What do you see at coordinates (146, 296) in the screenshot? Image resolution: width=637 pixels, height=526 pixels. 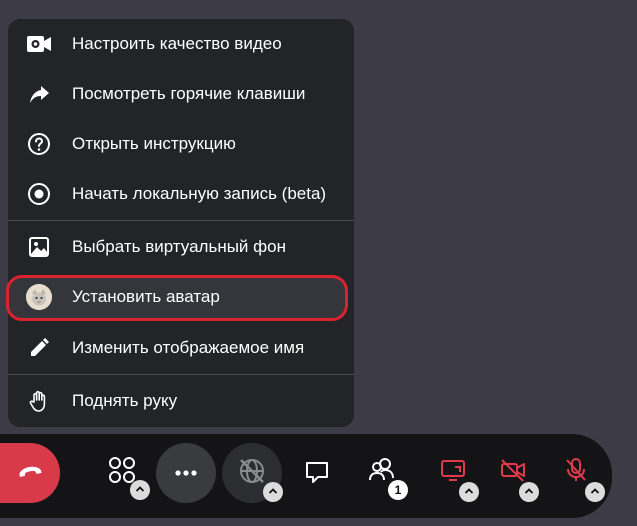 I see `menu-item-label: Установить аватар` at bounding box center [146, 296].